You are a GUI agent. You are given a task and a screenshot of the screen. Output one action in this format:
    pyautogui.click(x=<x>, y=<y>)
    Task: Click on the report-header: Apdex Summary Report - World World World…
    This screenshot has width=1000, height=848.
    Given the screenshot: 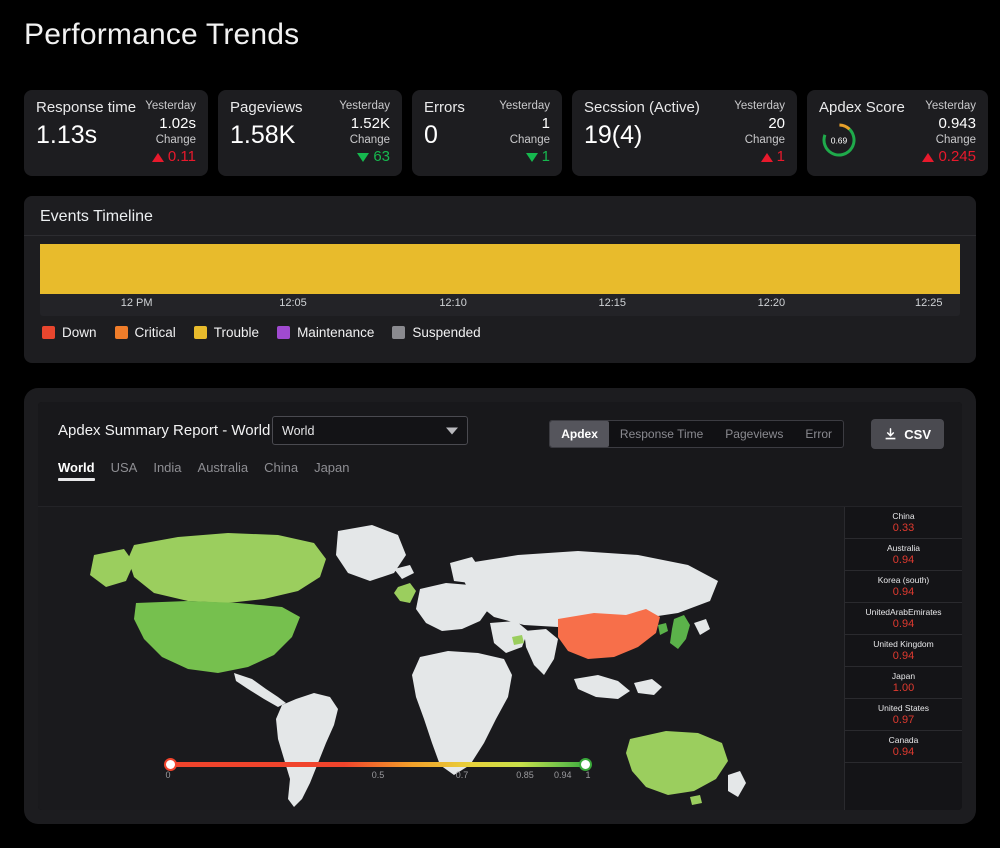 What is the action you would take?
    pyautogui.click(x=500, y=454)
    